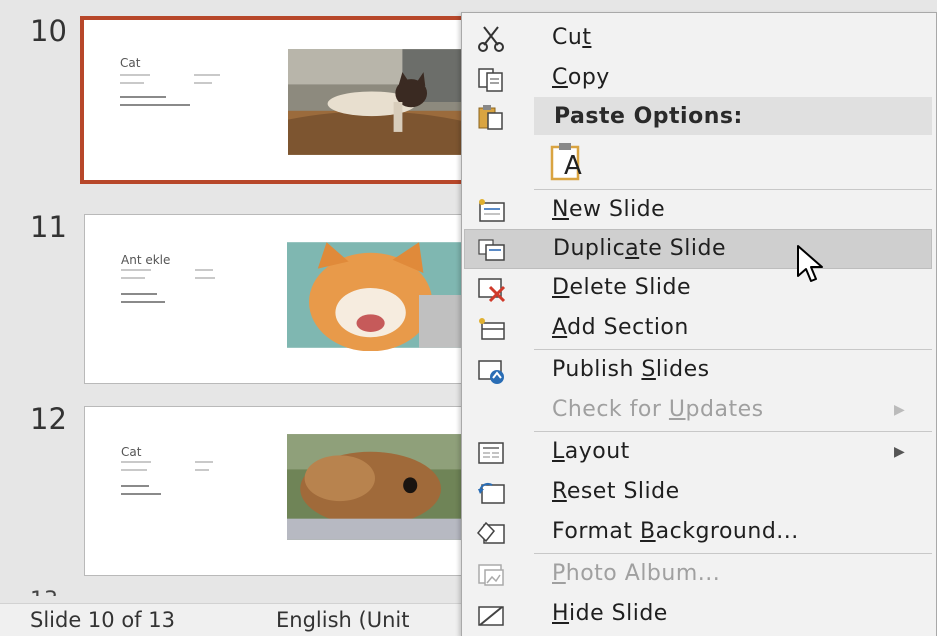  What do you see at coordinates (698, 288) in the screenshot?
I see `menu-item-delete-slide: Delete Slide` at bounding box center [698, 288].